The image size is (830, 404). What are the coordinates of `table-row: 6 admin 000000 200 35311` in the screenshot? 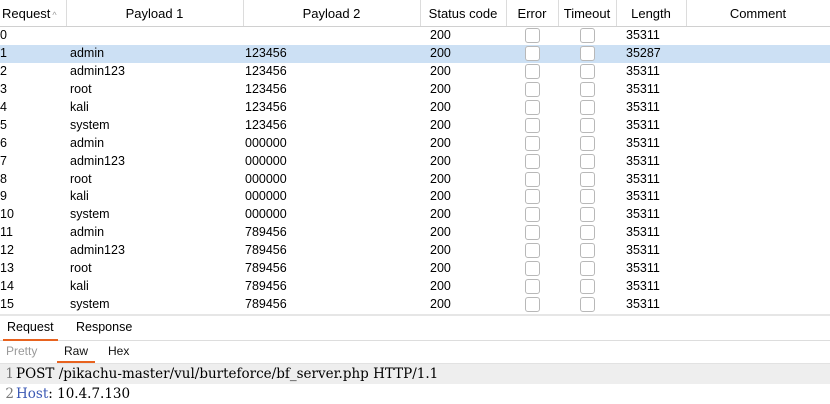 It's located at (415, 143).